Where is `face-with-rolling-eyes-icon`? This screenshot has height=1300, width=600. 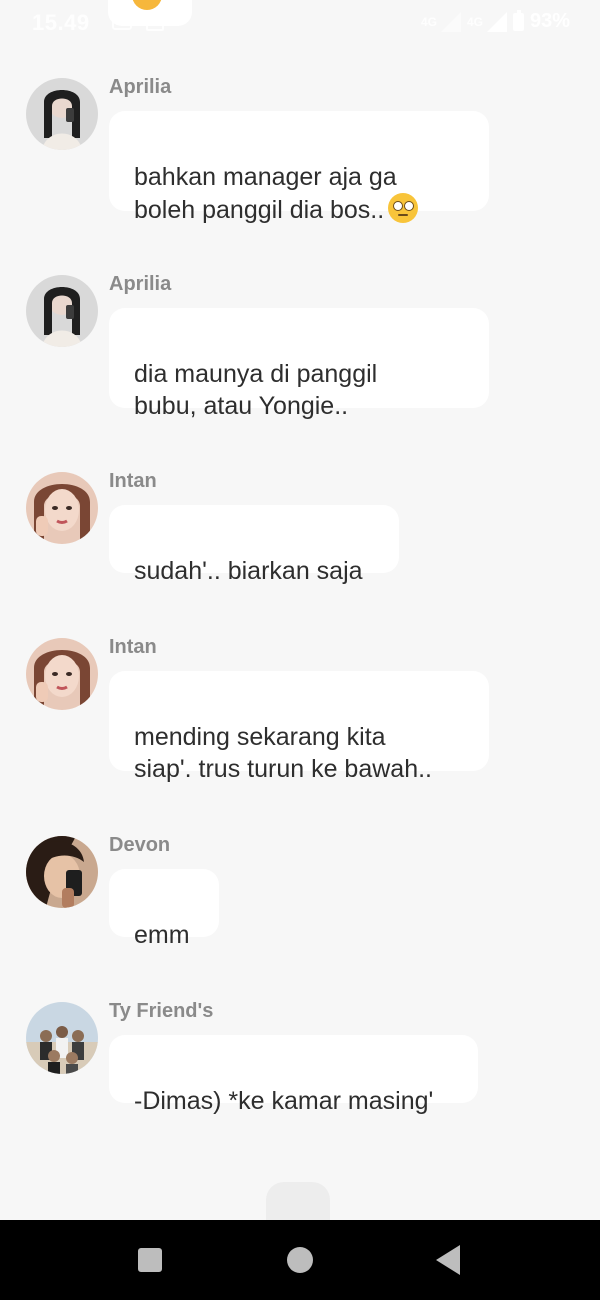
face-with-rolling-eyes-icon is located at coordinates (403, 208).